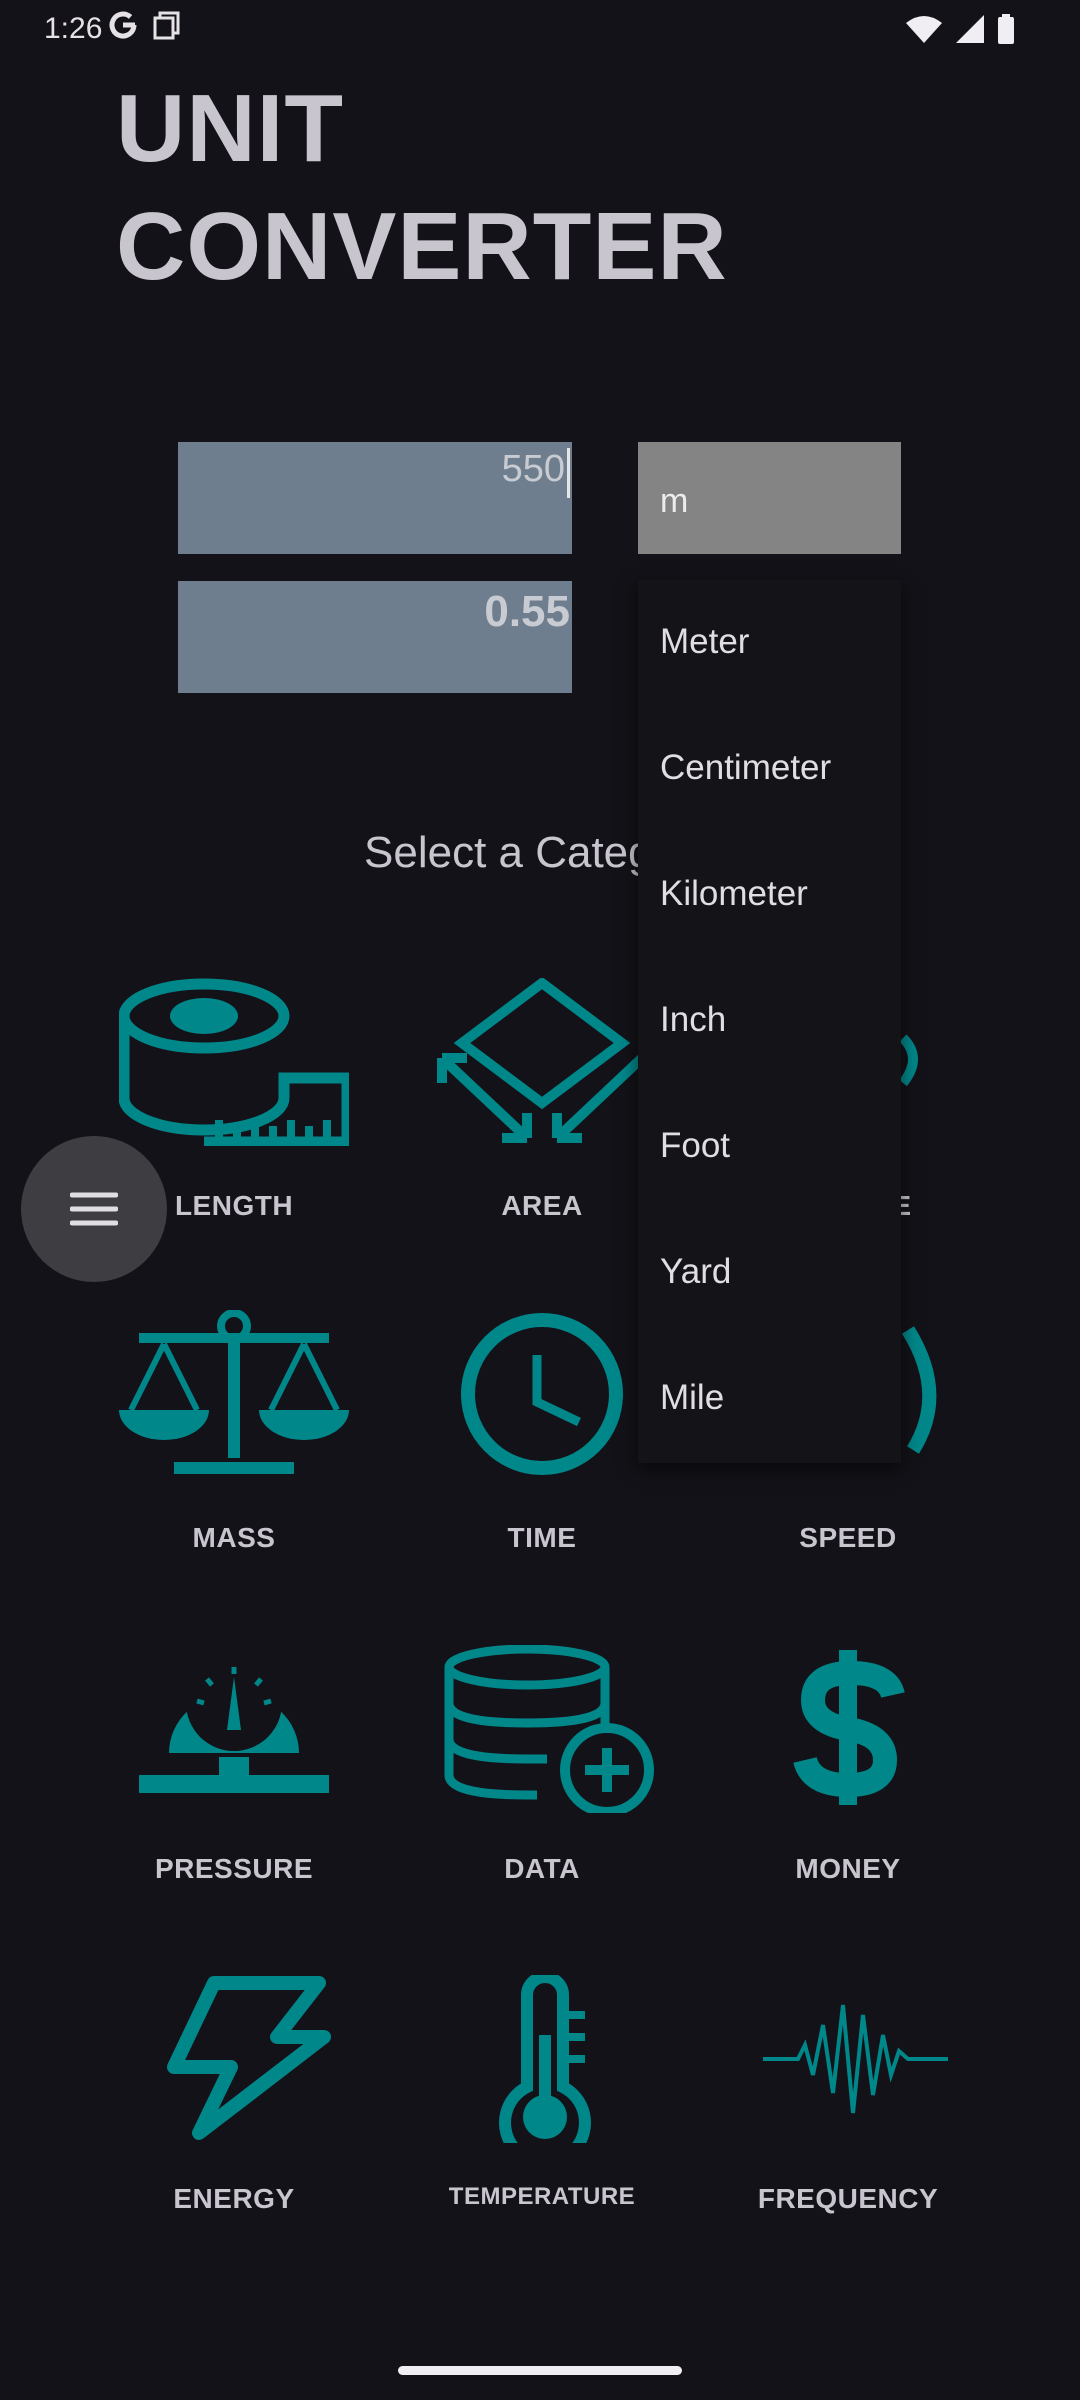 This screenshot has height=2400, width=1080. Describe the element at coordinates (234, 2198) in the screenshot. I see `category-label-energy: ENERGY` at that location.